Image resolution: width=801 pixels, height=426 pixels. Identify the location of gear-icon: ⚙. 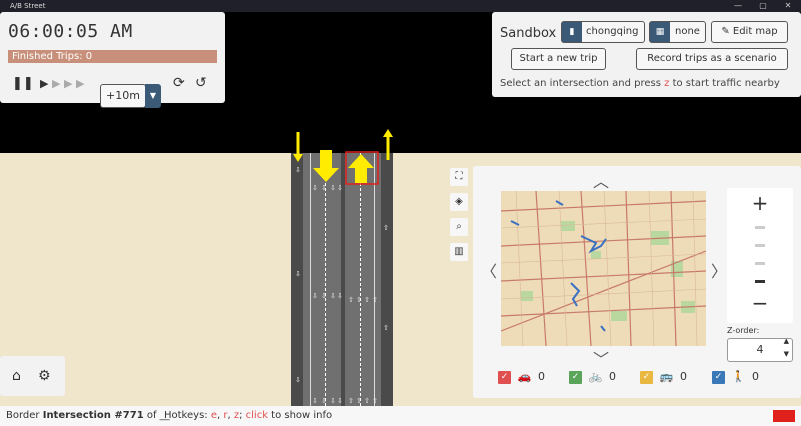
(44, 376).